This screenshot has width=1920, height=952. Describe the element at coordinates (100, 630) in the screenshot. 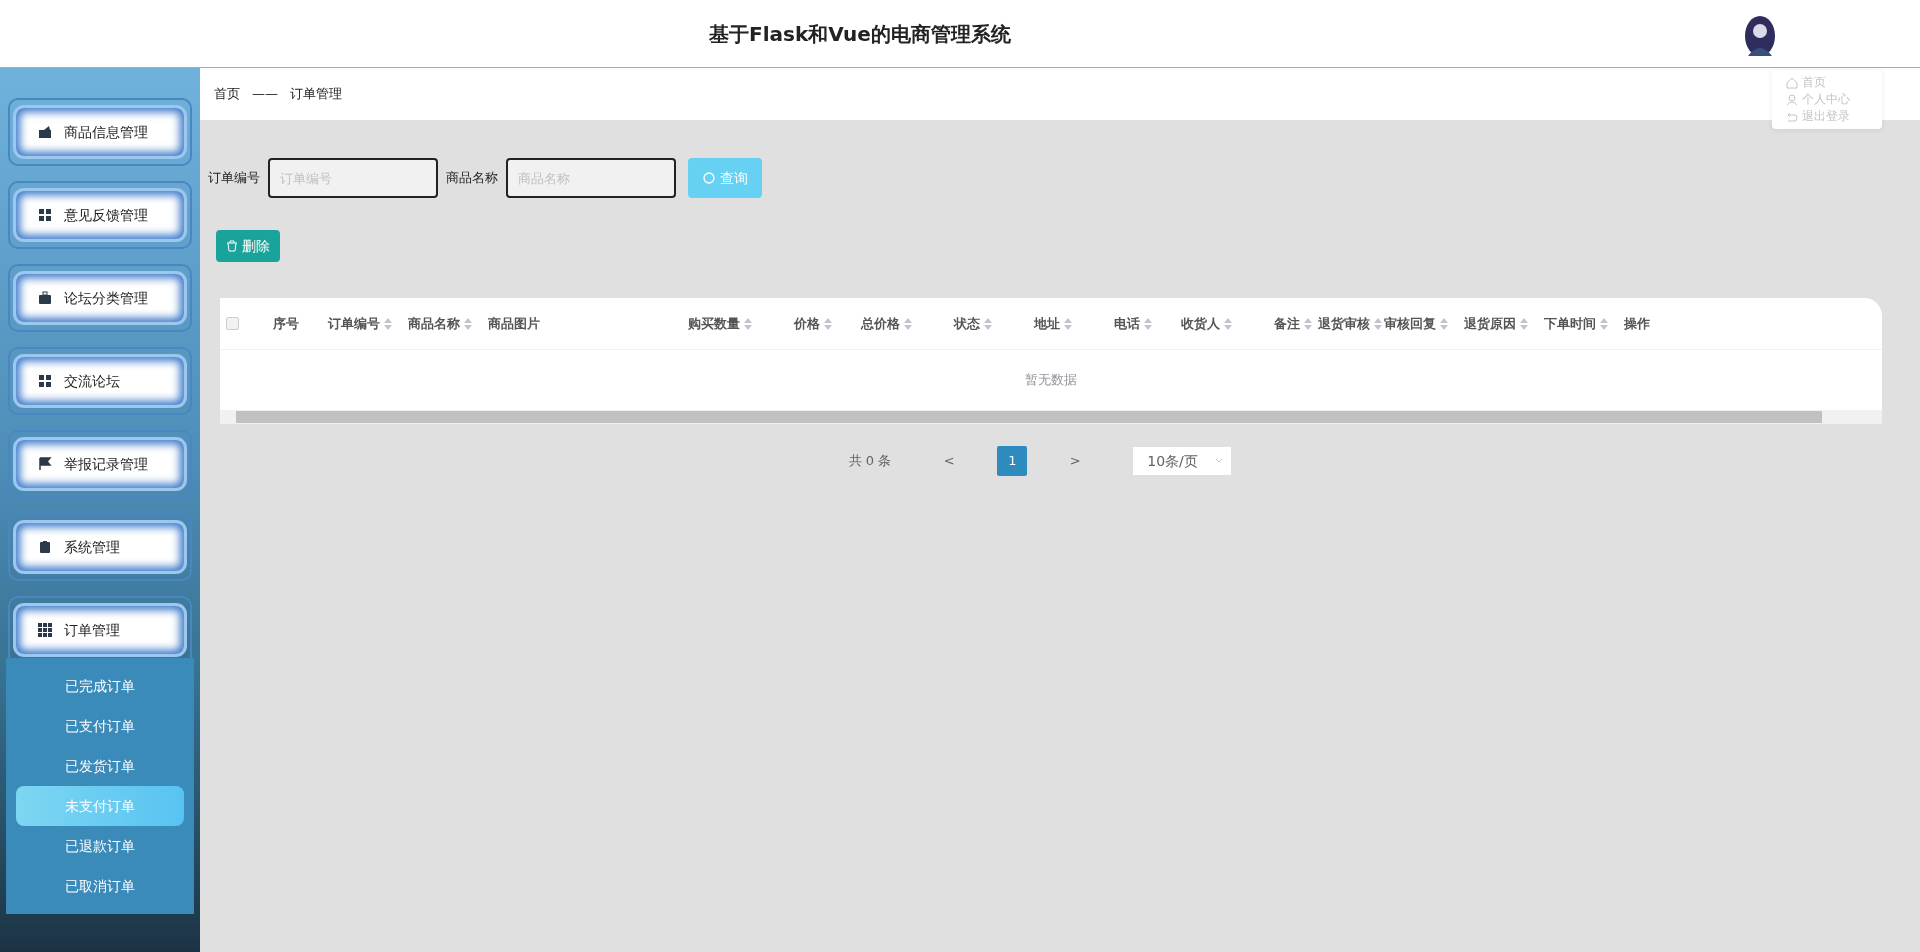

I see `sidebar-item: 订单管理` at that location.